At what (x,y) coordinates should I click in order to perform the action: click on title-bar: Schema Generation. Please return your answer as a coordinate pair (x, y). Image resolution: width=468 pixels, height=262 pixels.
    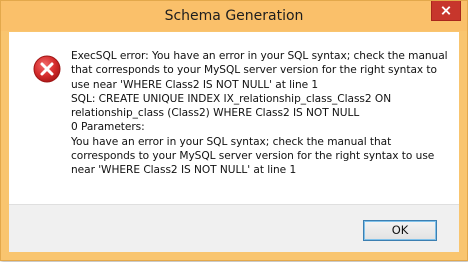
    Looking at the image, I should click on (234, 16).